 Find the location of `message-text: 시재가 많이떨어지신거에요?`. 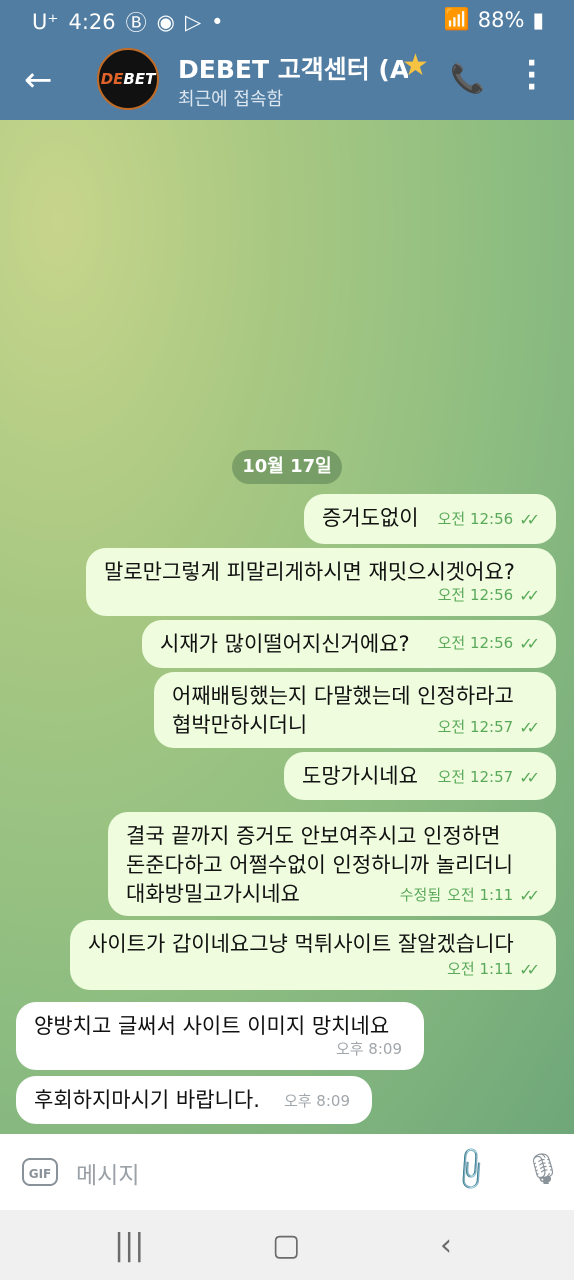

message-text: 시재가 많이떨어지신거에요? is located at coordinates (285, 644).